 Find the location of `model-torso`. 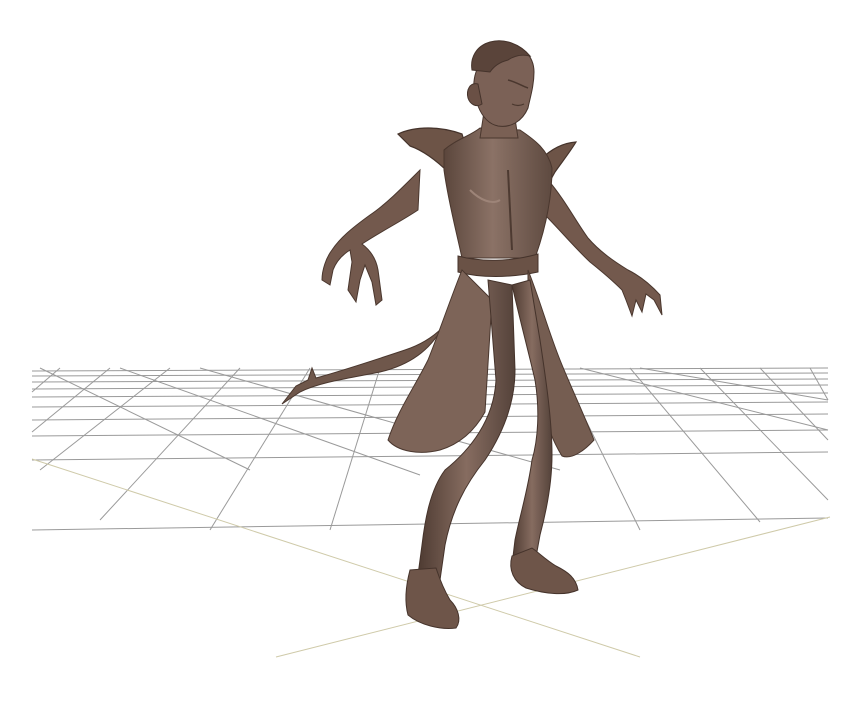

model-torso is located at coordinates (498, 193).